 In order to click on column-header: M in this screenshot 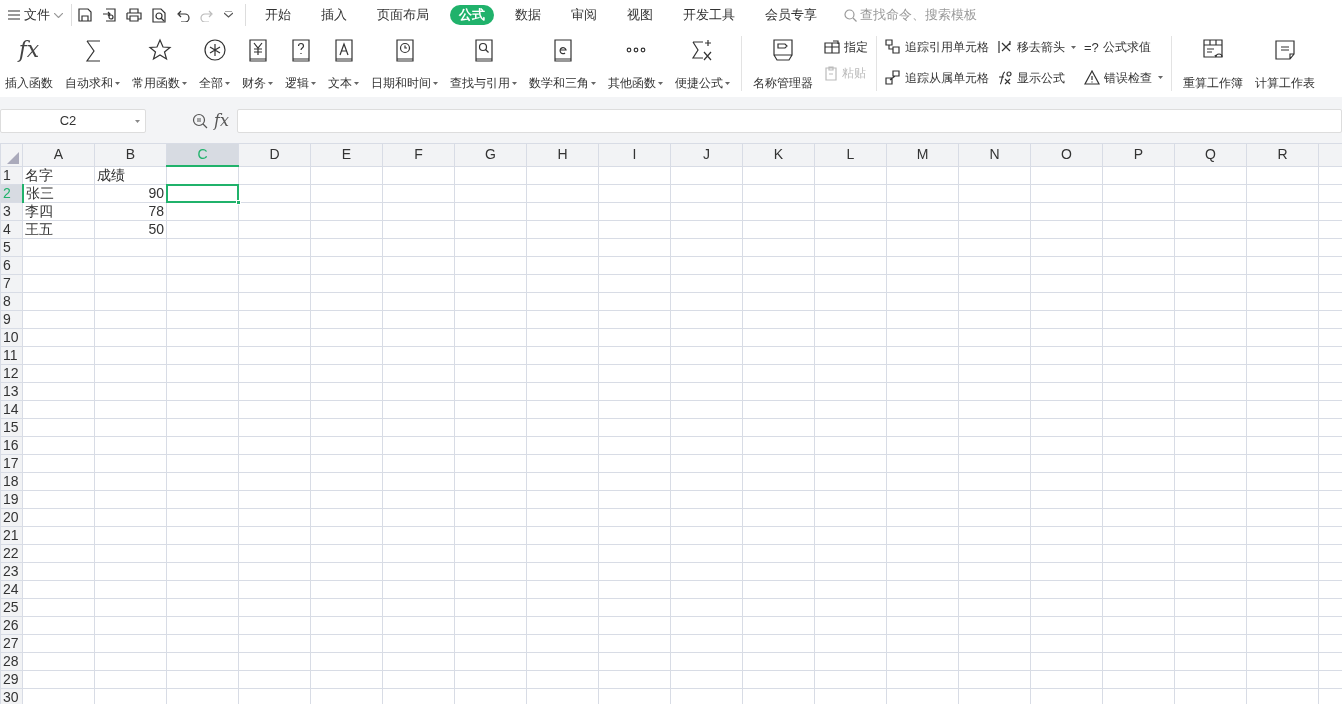, I will do `click(922, 154)`.